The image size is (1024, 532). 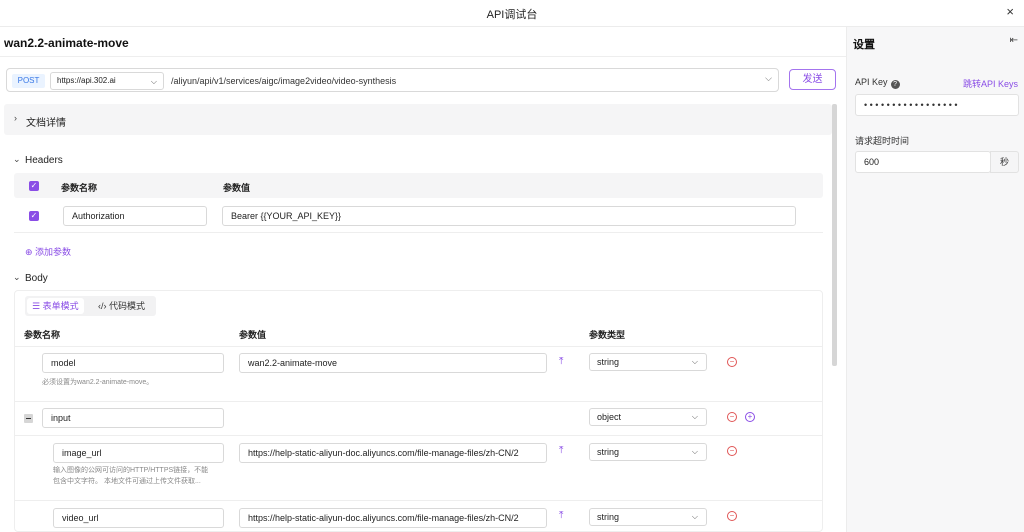 What do you see at coordinates (864, 45) in the screenshot?
I see `settings-title: 设置` at bounding box center [864, 45].